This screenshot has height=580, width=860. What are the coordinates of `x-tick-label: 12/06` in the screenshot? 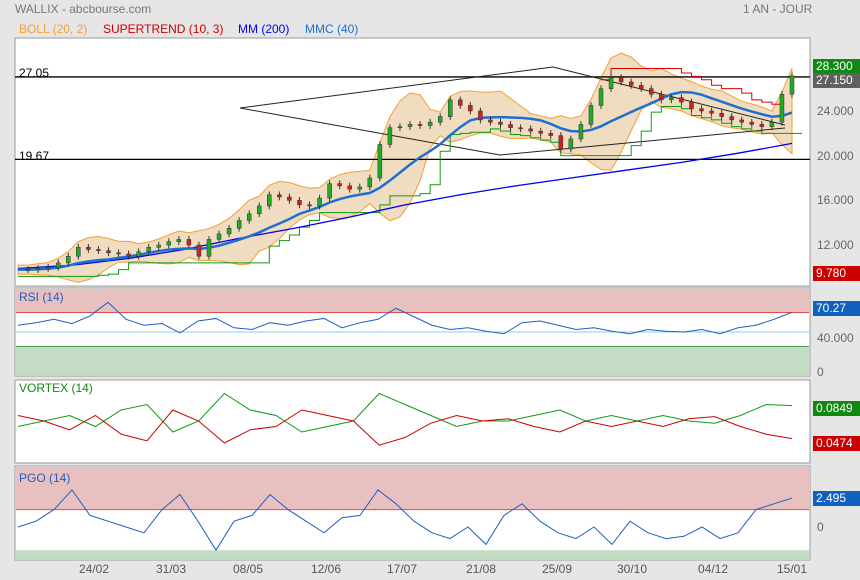 It's located at (326, 569).